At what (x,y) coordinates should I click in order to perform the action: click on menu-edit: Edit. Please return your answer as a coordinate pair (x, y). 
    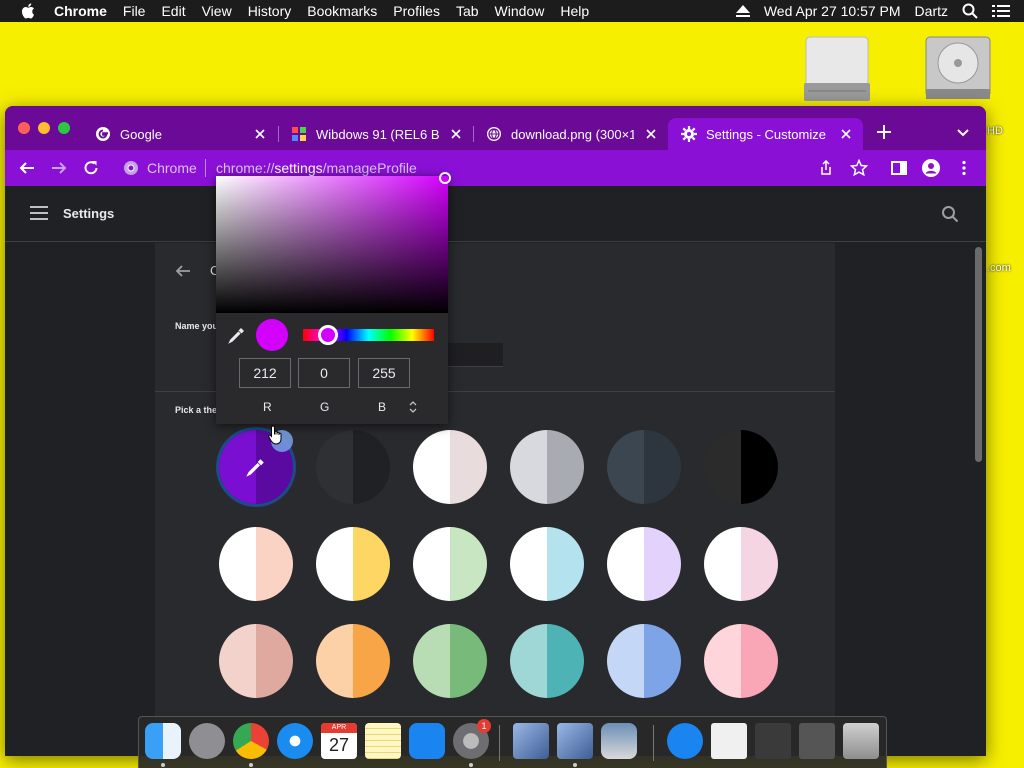
    Looking at the image, I should click on (173, 11).